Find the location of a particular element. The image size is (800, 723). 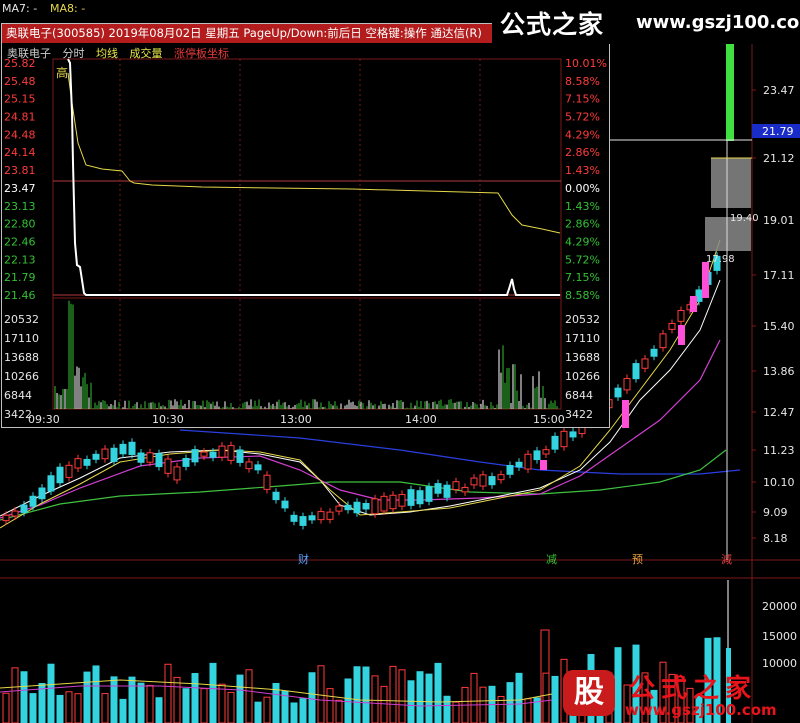

intraday-volume-label: 13688 is located at coordinates (21, 357).